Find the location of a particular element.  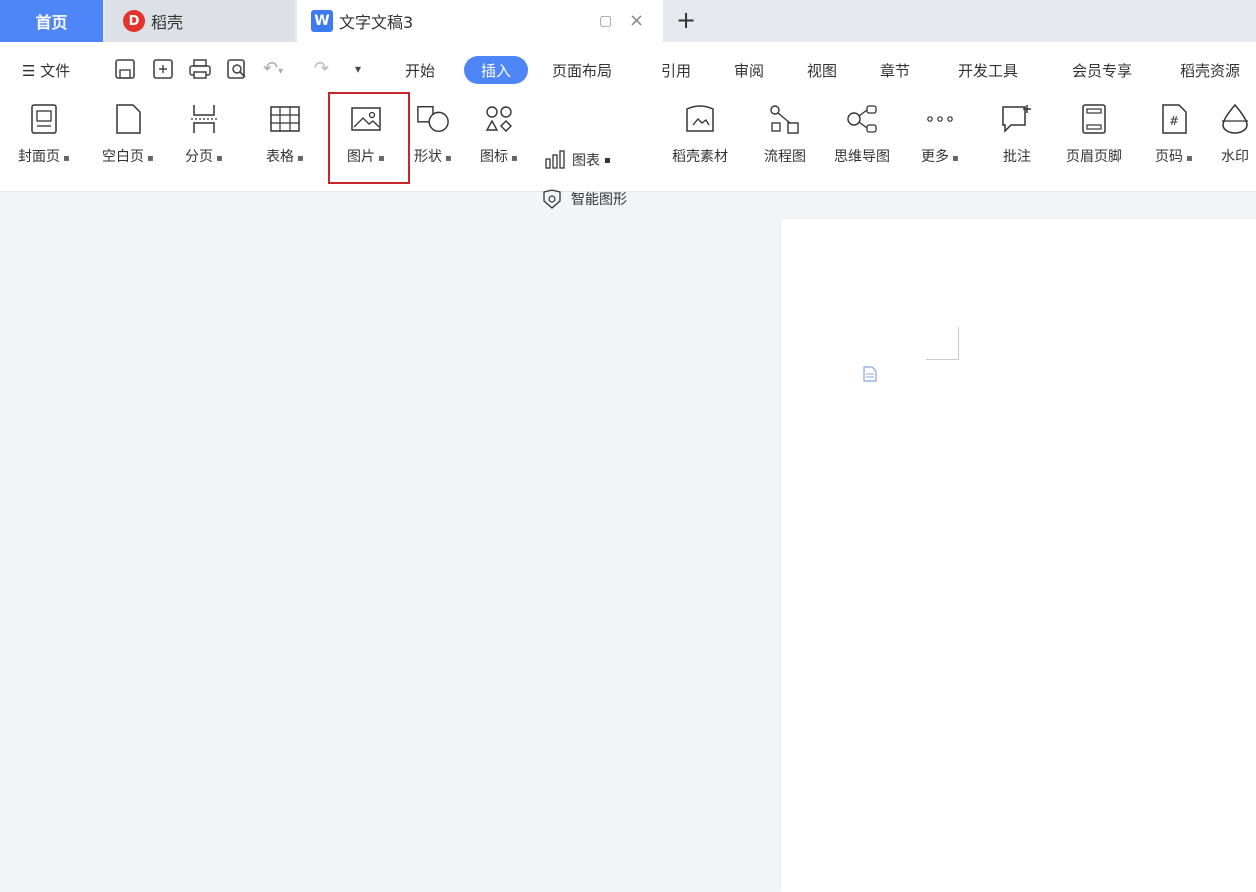

mindmap-icon is located at coordinates (862, 119).